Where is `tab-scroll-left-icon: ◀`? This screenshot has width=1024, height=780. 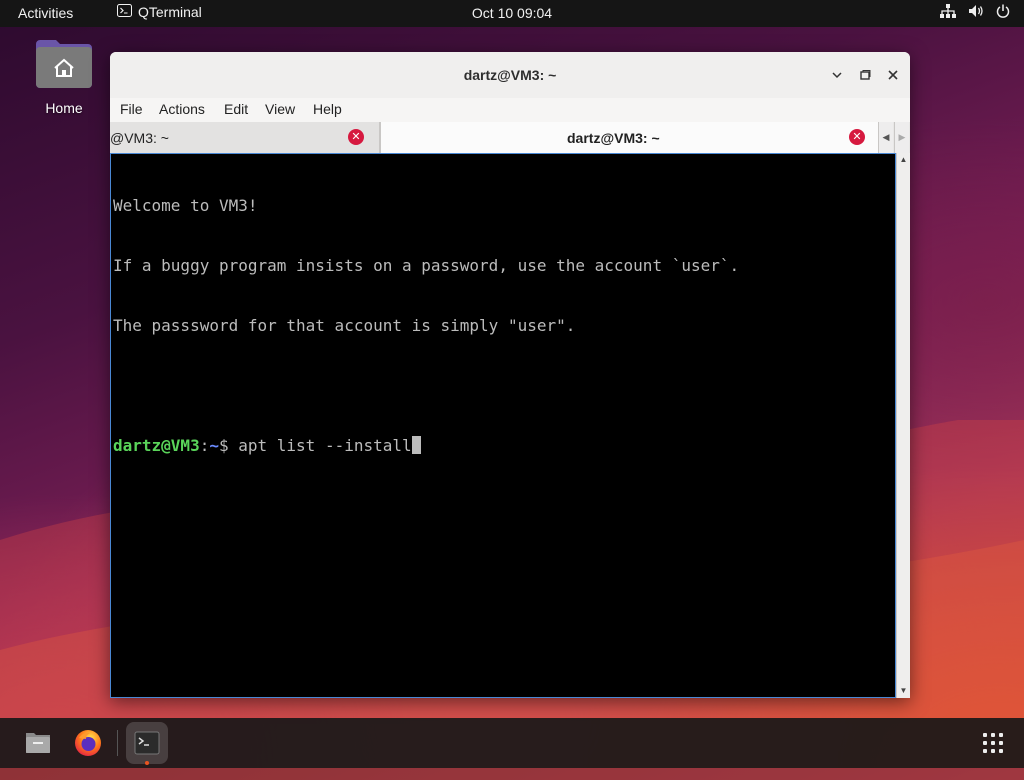
tab-scroll-left-icon: ◀ is located at coordinates (885, 137).